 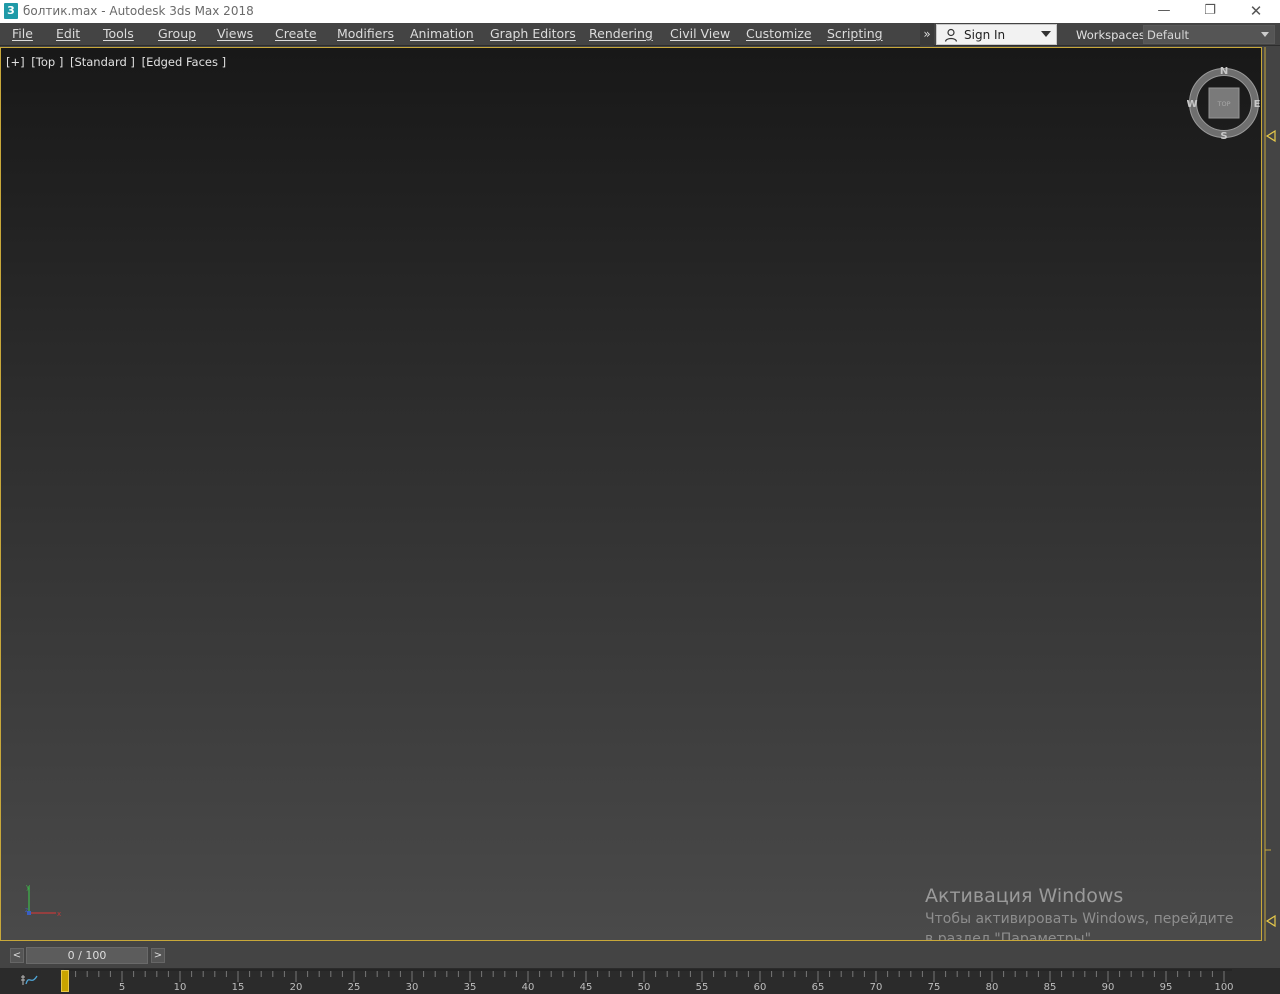 What do you see at coordinates (442, 33) in the screenshot?
I see `menu-animation: Animation` at bounding box center [442, 33].